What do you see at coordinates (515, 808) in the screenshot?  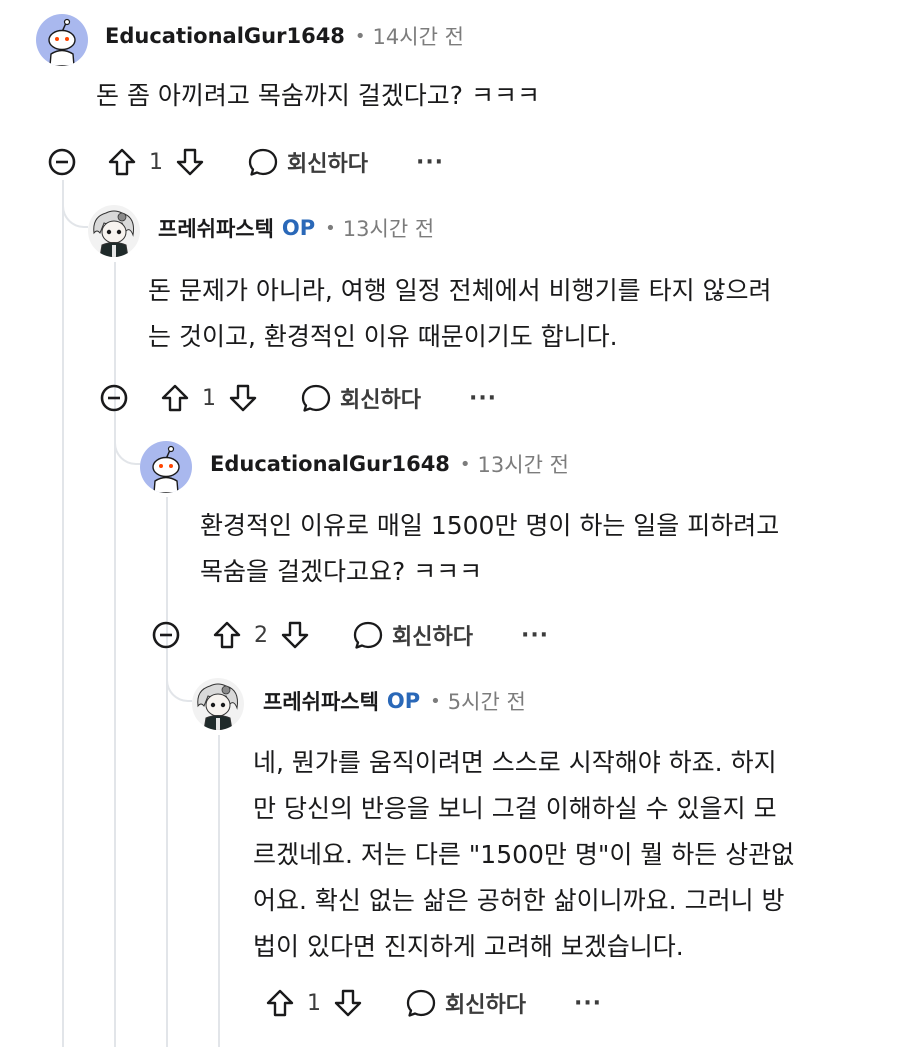 I see `comment-line: 만 당신의 반응을 보니 그걸 이해하실 수 있을지 모` at bounding box center [515, 808].